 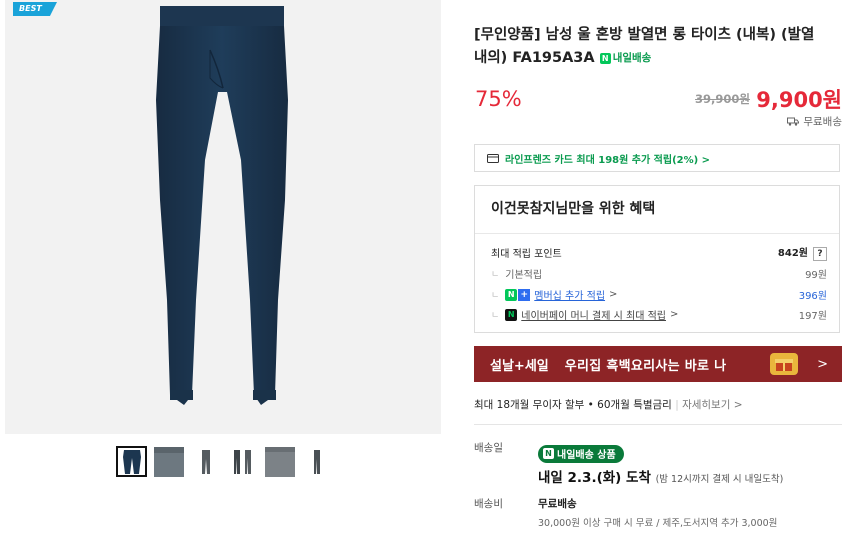 I want to click on promo-banner: 설날+세일 우리집 흑백요리사는 바로 나 >, so click(x=658, y=364).